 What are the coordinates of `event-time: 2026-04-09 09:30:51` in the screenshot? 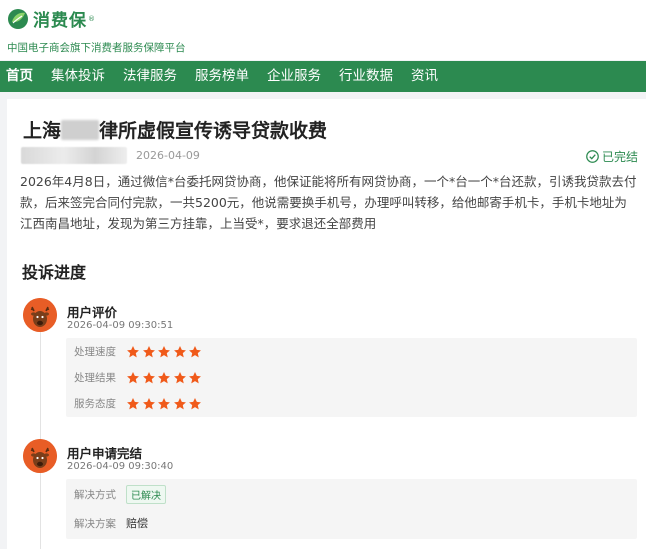 It's located at (120, 325).